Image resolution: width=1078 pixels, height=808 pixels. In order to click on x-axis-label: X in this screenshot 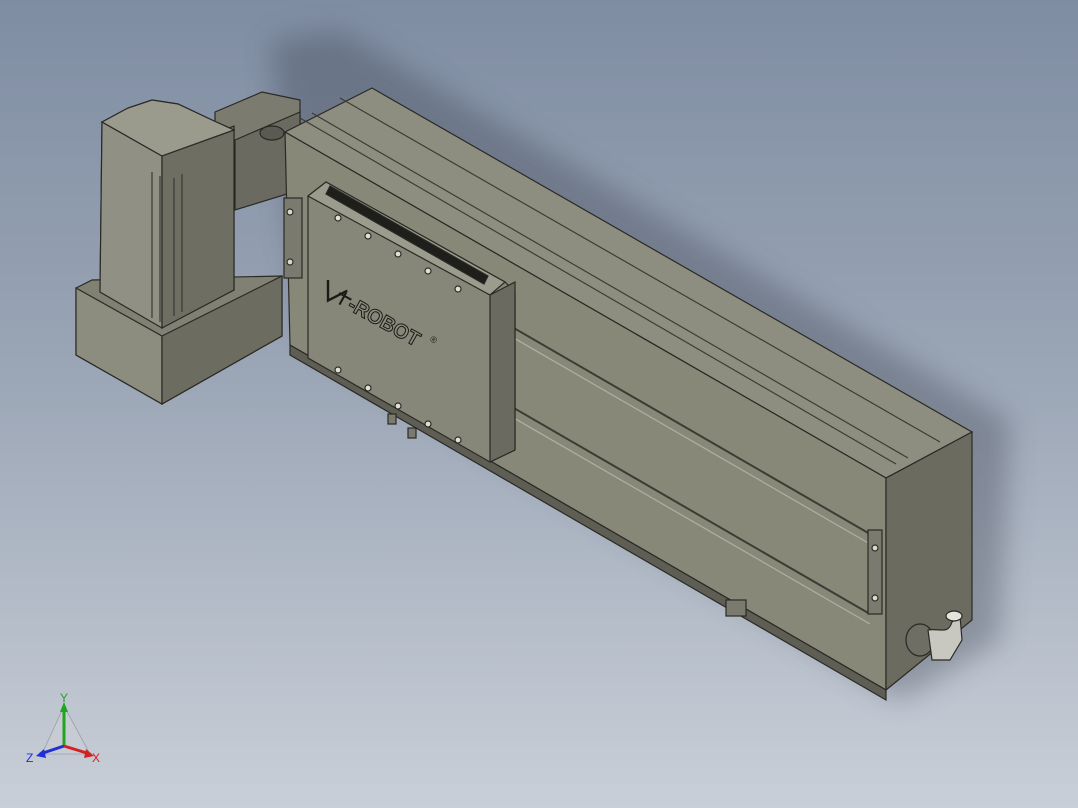, I will do `click(96, 758)`.